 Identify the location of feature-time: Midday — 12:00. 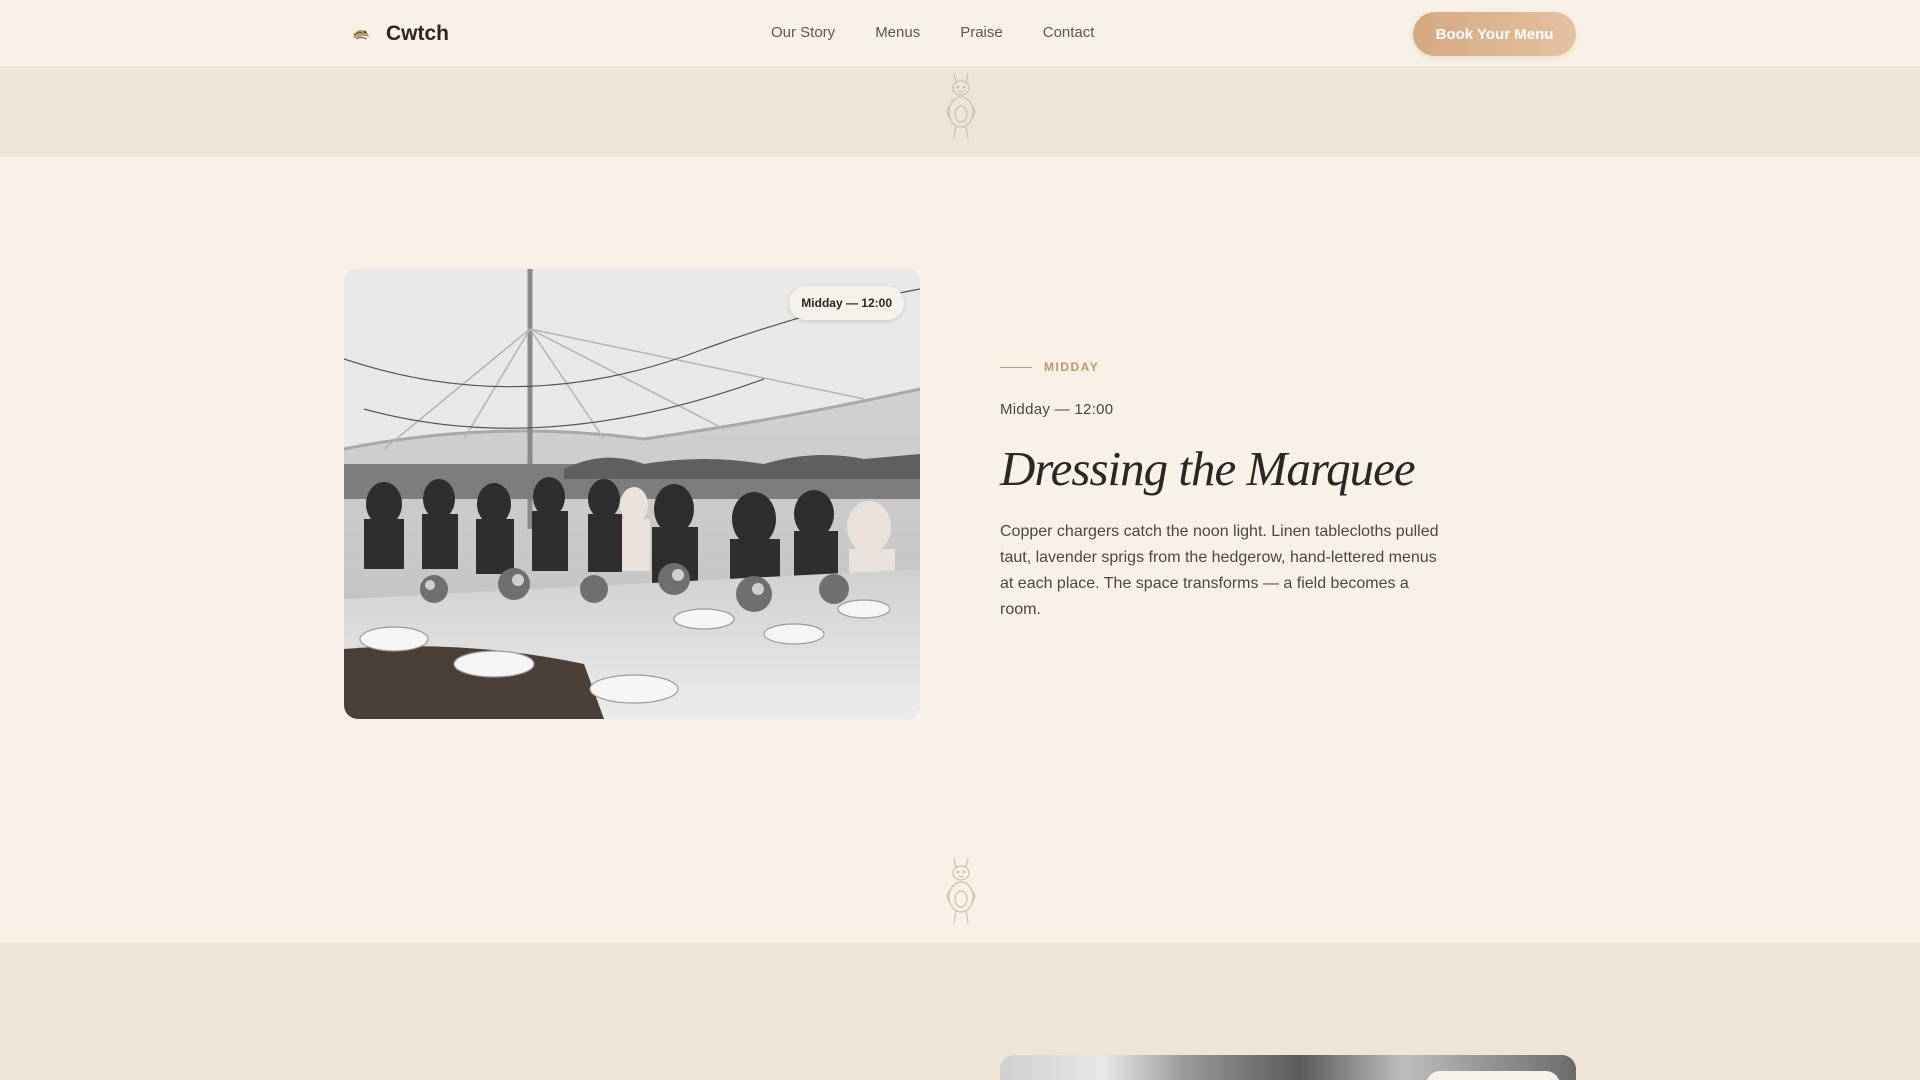
(1057, 409).